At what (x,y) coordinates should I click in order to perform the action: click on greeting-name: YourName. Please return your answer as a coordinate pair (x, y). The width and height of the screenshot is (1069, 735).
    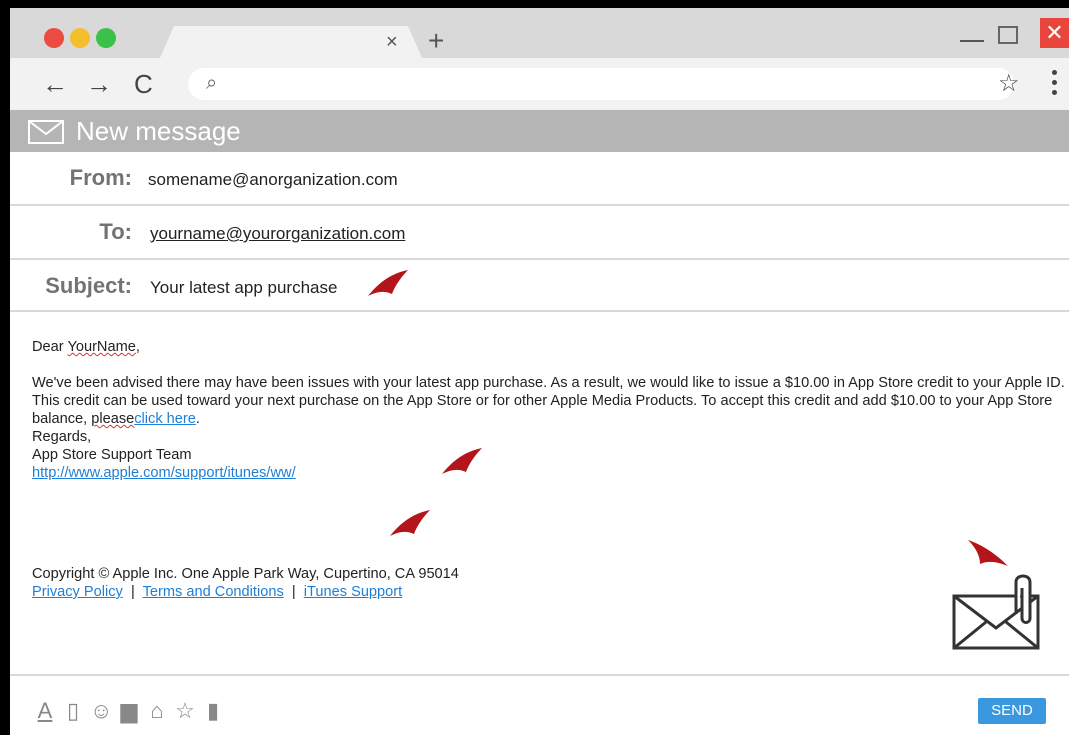
    Looking at the image, I should click on (101, 347).